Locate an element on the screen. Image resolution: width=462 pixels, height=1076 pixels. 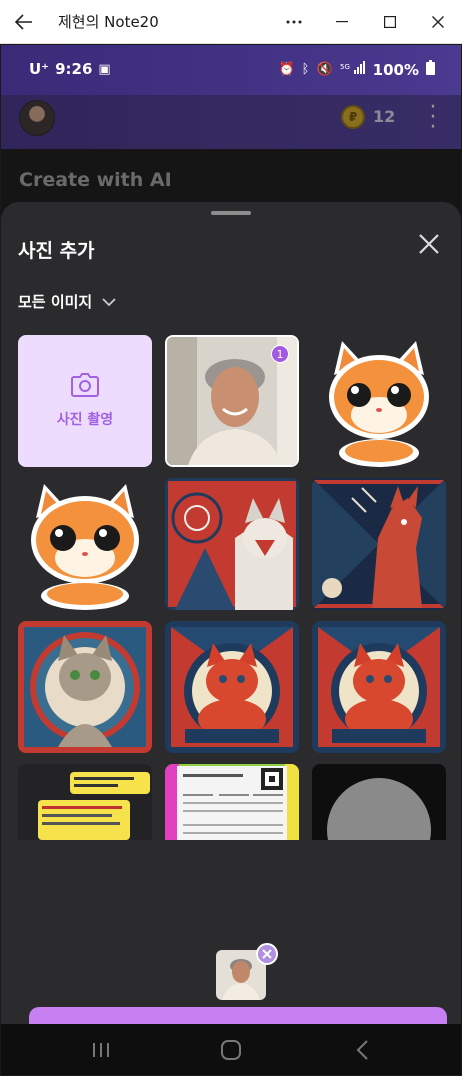
camera-icon is located at coordinates (85, 387).